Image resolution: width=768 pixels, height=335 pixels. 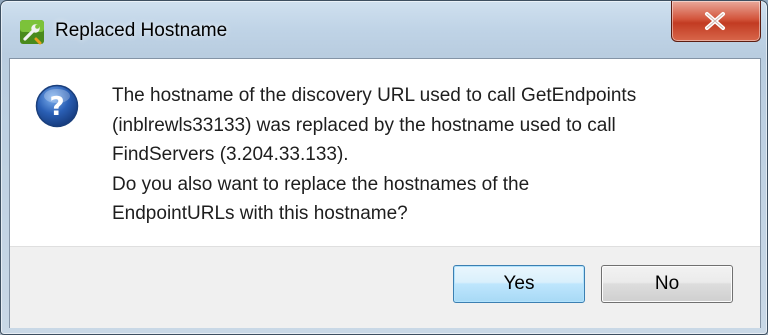 I want to click on dialog-title: Replaced Hostname, so click(x=141, y=30).